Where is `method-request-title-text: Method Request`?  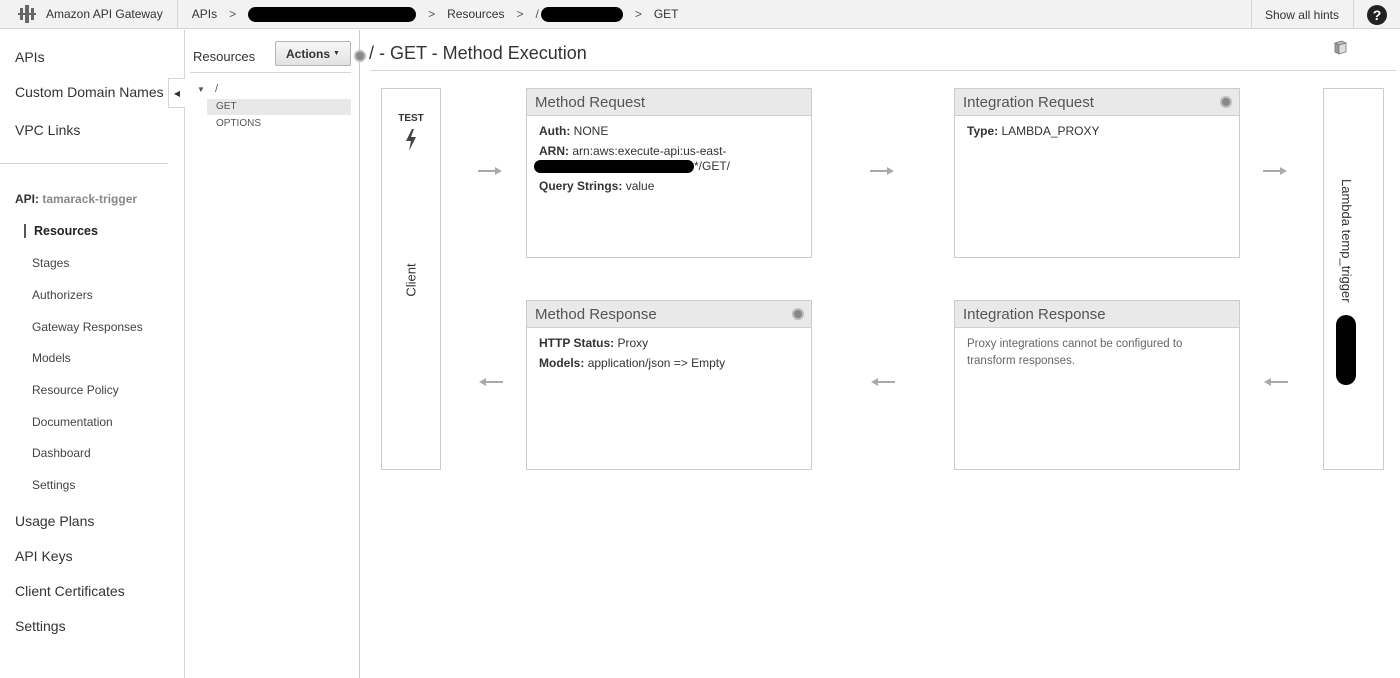 method-request-title-text: Method Request is located at coordinates (590, 102).